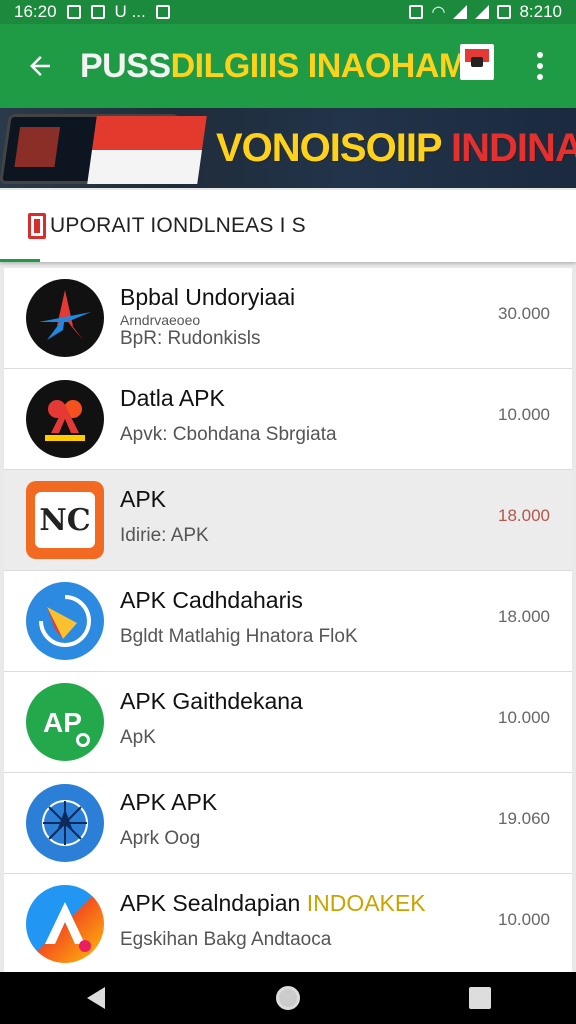 This screenshot has width=576, height=1024. I want to click on nav-home-icon, so click(288, 998).